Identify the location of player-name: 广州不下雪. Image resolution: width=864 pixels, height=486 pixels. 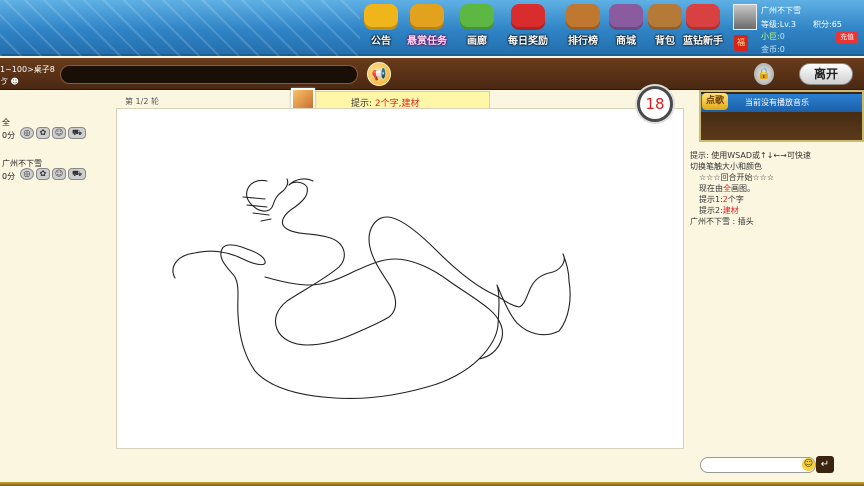
(22, 163).